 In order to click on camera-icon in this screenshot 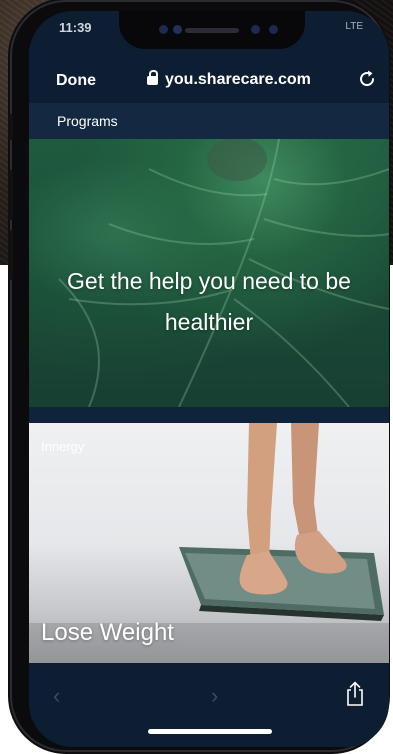, I will do `click(163, 29)`.